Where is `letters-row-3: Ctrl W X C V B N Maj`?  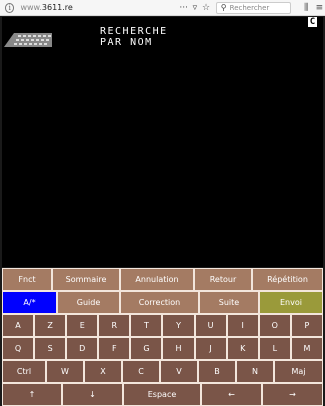
letters-row-3: Ctrl W X C V B N Maj is located at coordinates (162, 371).